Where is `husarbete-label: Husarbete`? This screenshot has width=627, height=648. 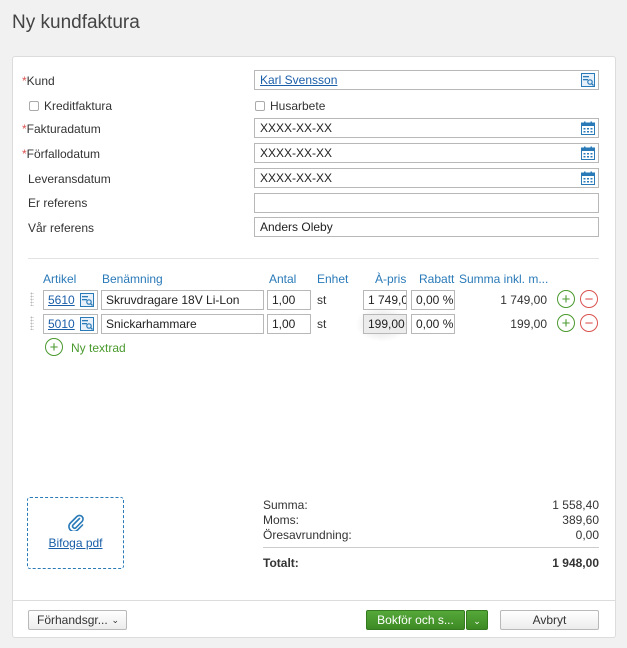 husarbete-label: Husarbete is located at coordinates (298, 106).